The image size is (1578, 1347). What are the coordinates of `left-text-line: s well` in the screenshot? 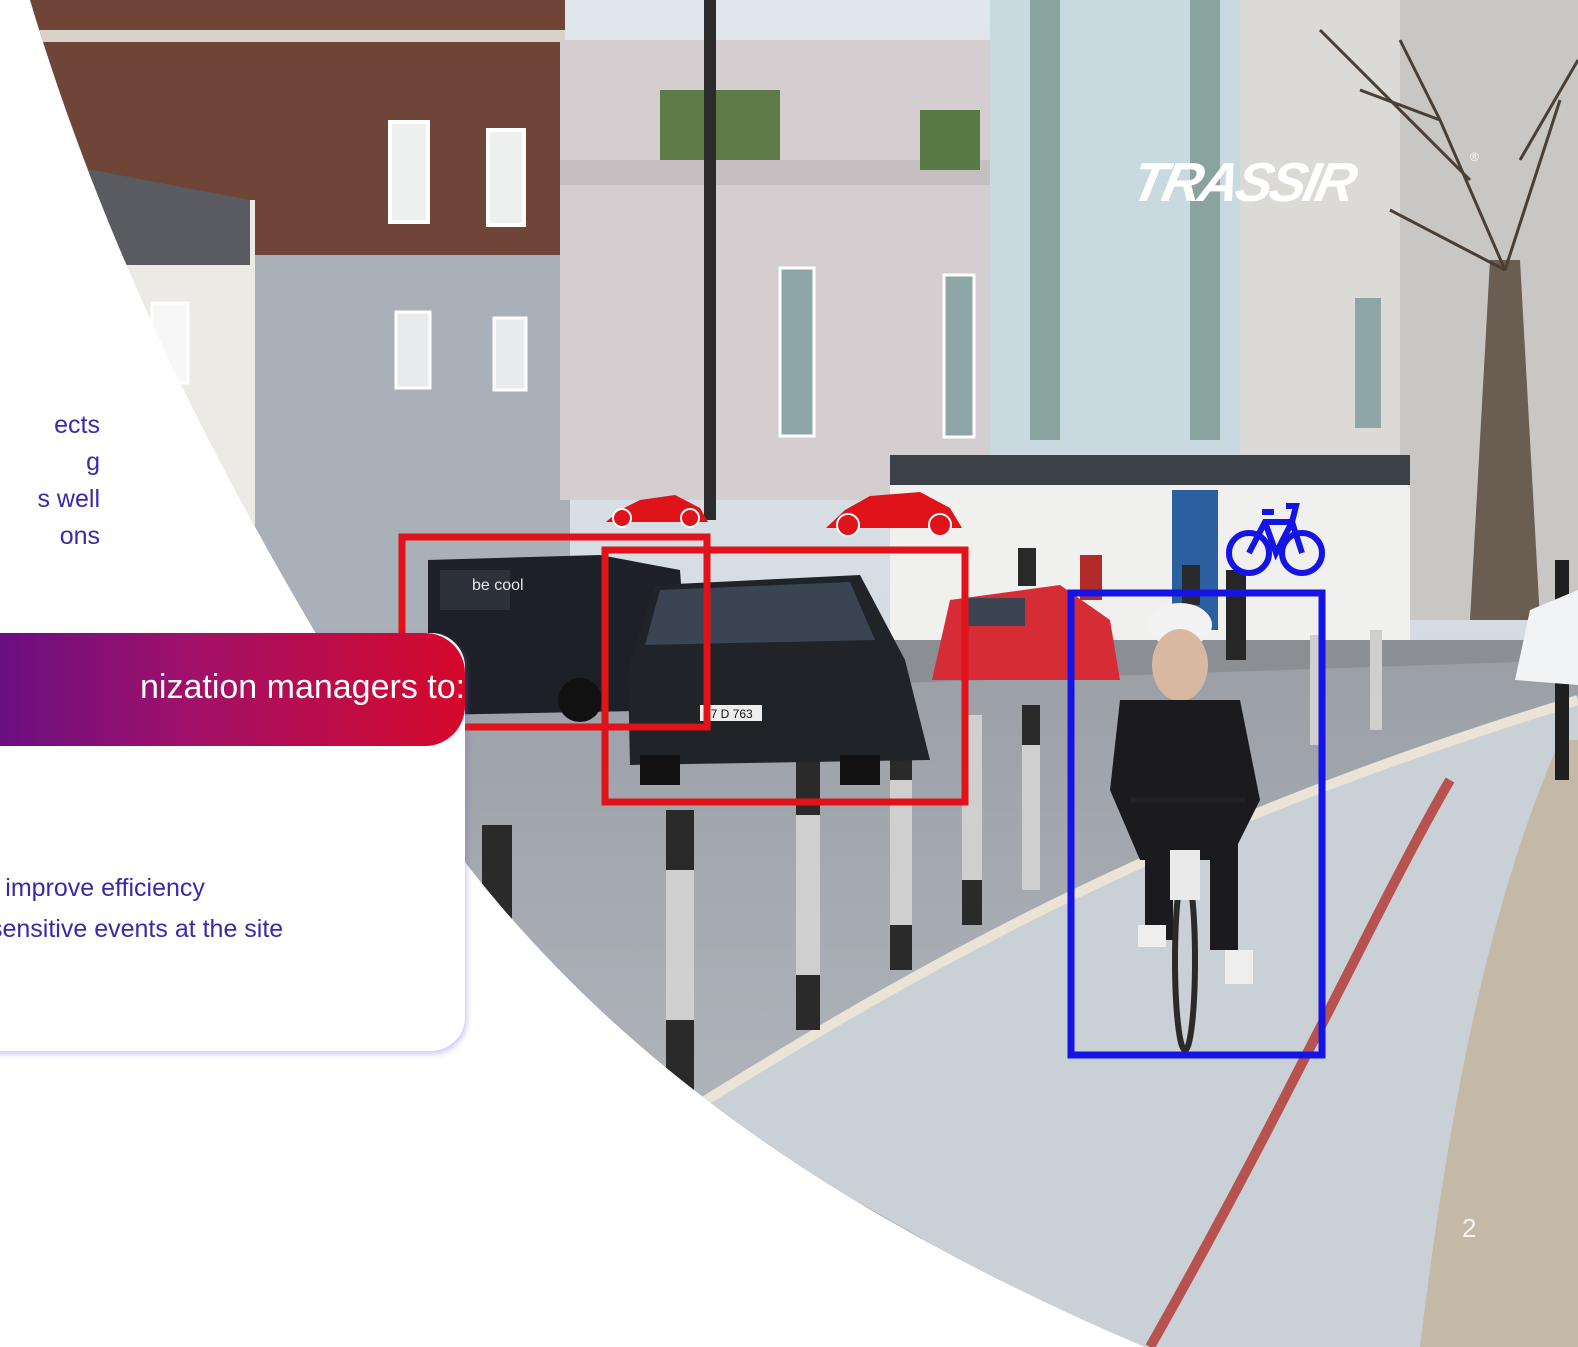 It's located at (68, 499).